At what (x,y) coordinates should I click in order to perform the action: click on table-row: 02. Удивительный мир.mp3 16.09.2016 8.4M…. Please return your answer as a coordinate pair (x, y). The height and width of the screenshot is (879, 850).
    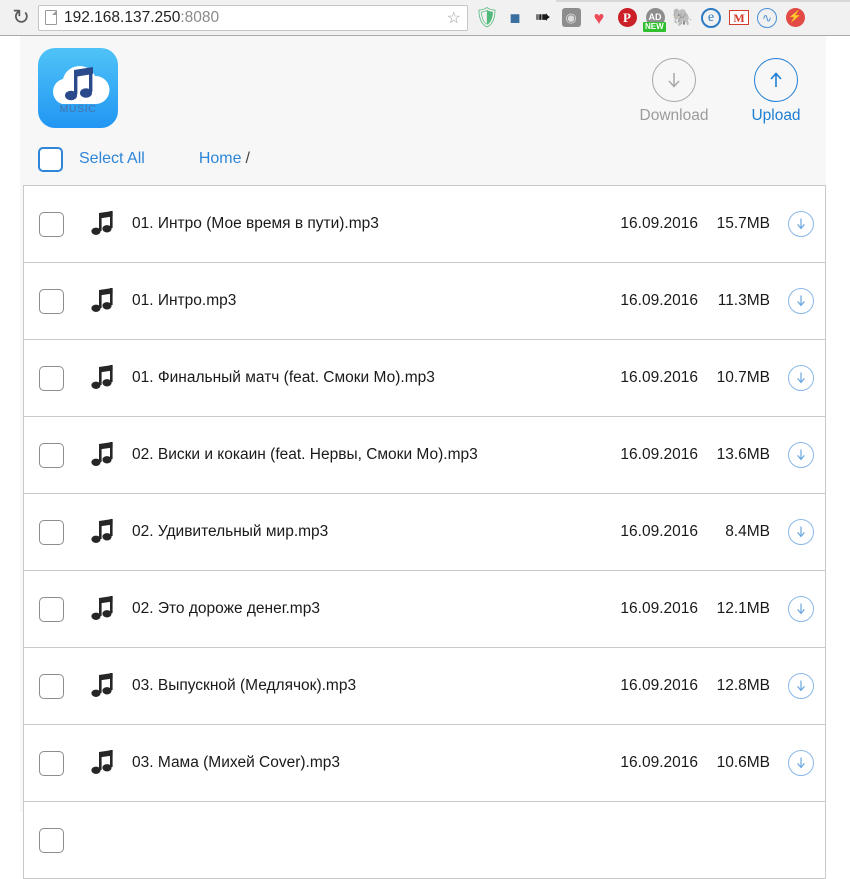
    Looking at the image, I should click on (424, 532).